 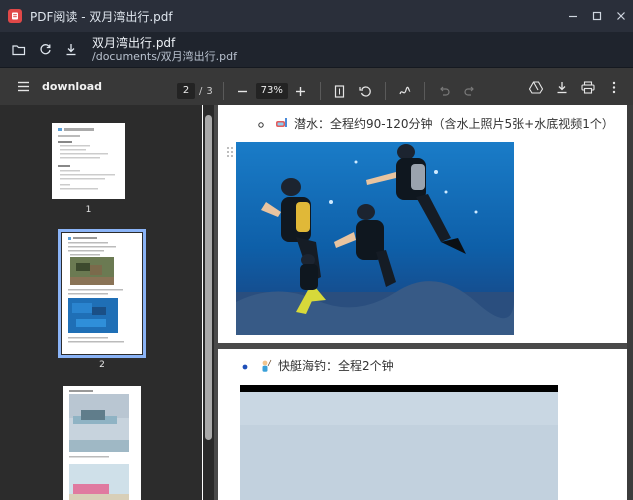 I want to click on file-meta: 双月湾出行.pdf /documents/双月湾出行.pdf, so click(x=164, y=50).